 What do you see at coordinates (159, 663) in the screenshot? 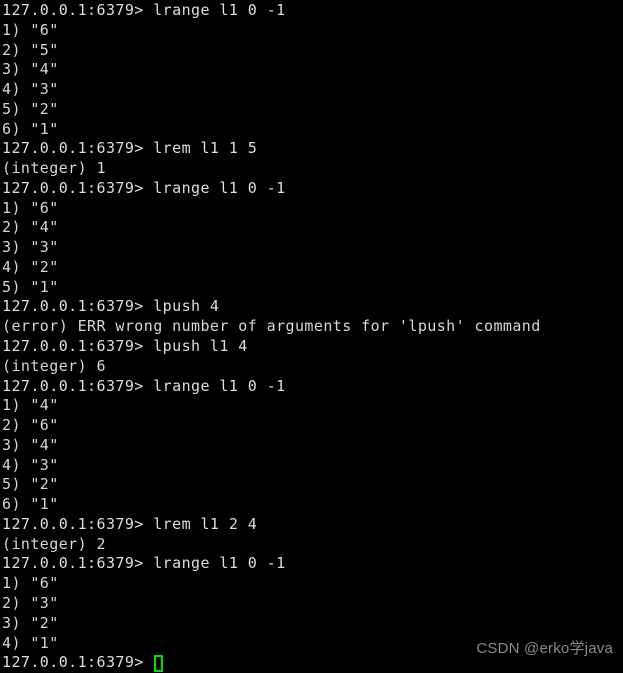
I see `text-cursor` at bounding box center [159, 663].